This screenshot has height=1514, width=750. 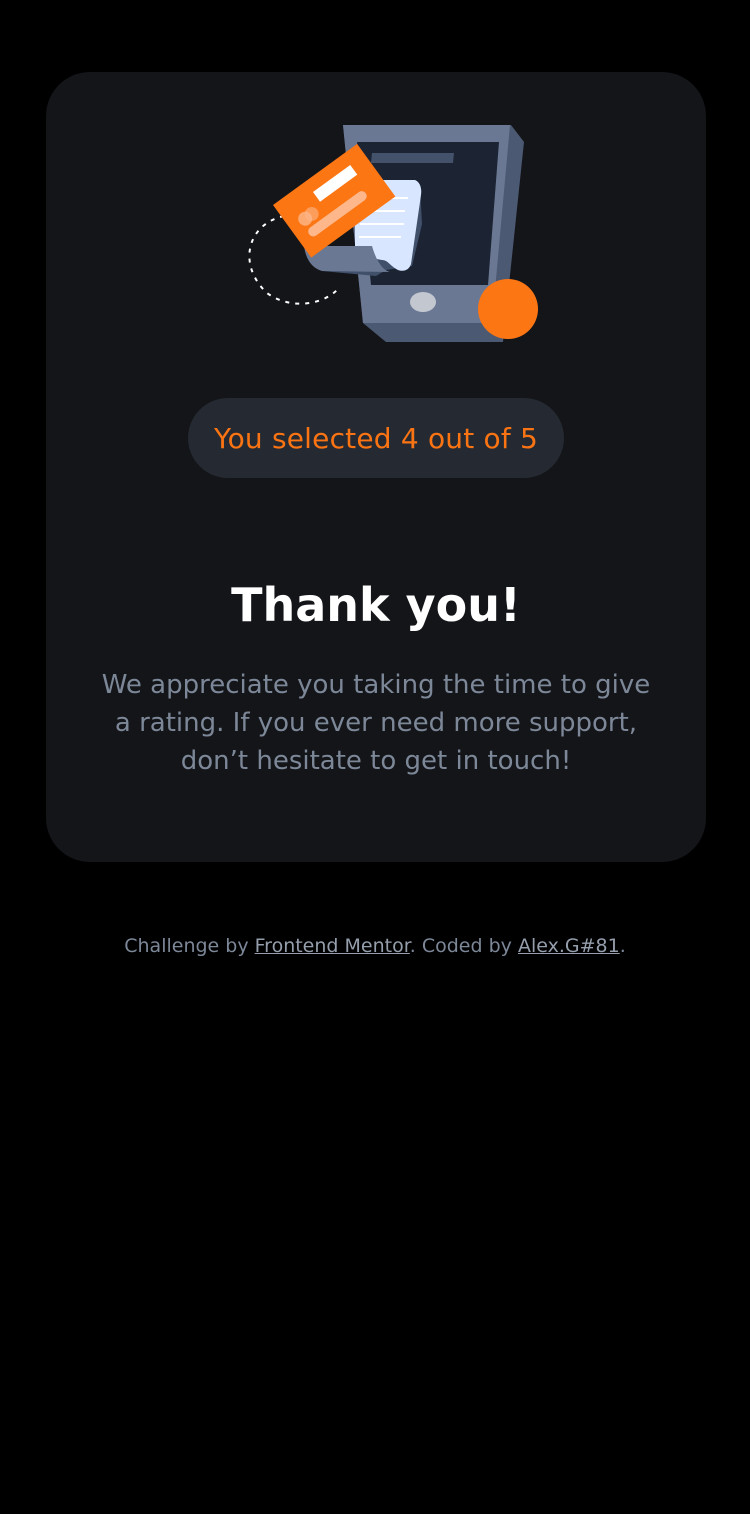 What do you see at coordinates (463, 946) in the screenshot?
I see `attribution-middle: . Coded by` at bounding box center [463, 946].